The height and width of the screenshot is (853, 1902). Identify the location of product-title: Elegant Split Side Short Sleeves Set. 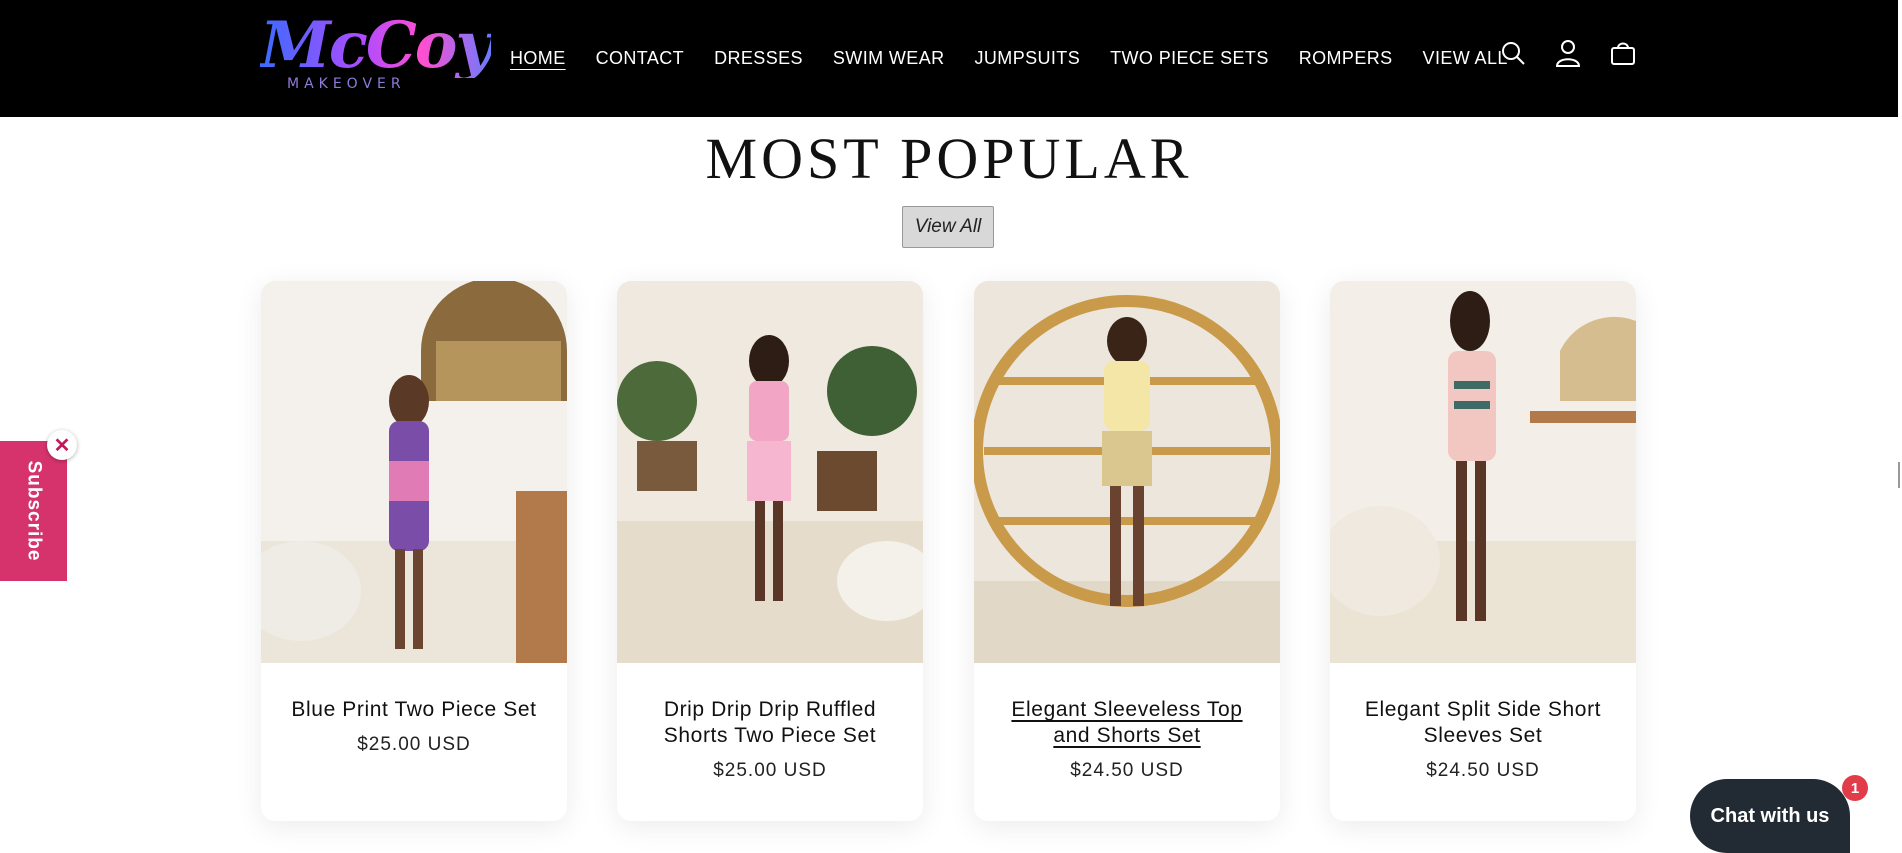
(1483, 723).